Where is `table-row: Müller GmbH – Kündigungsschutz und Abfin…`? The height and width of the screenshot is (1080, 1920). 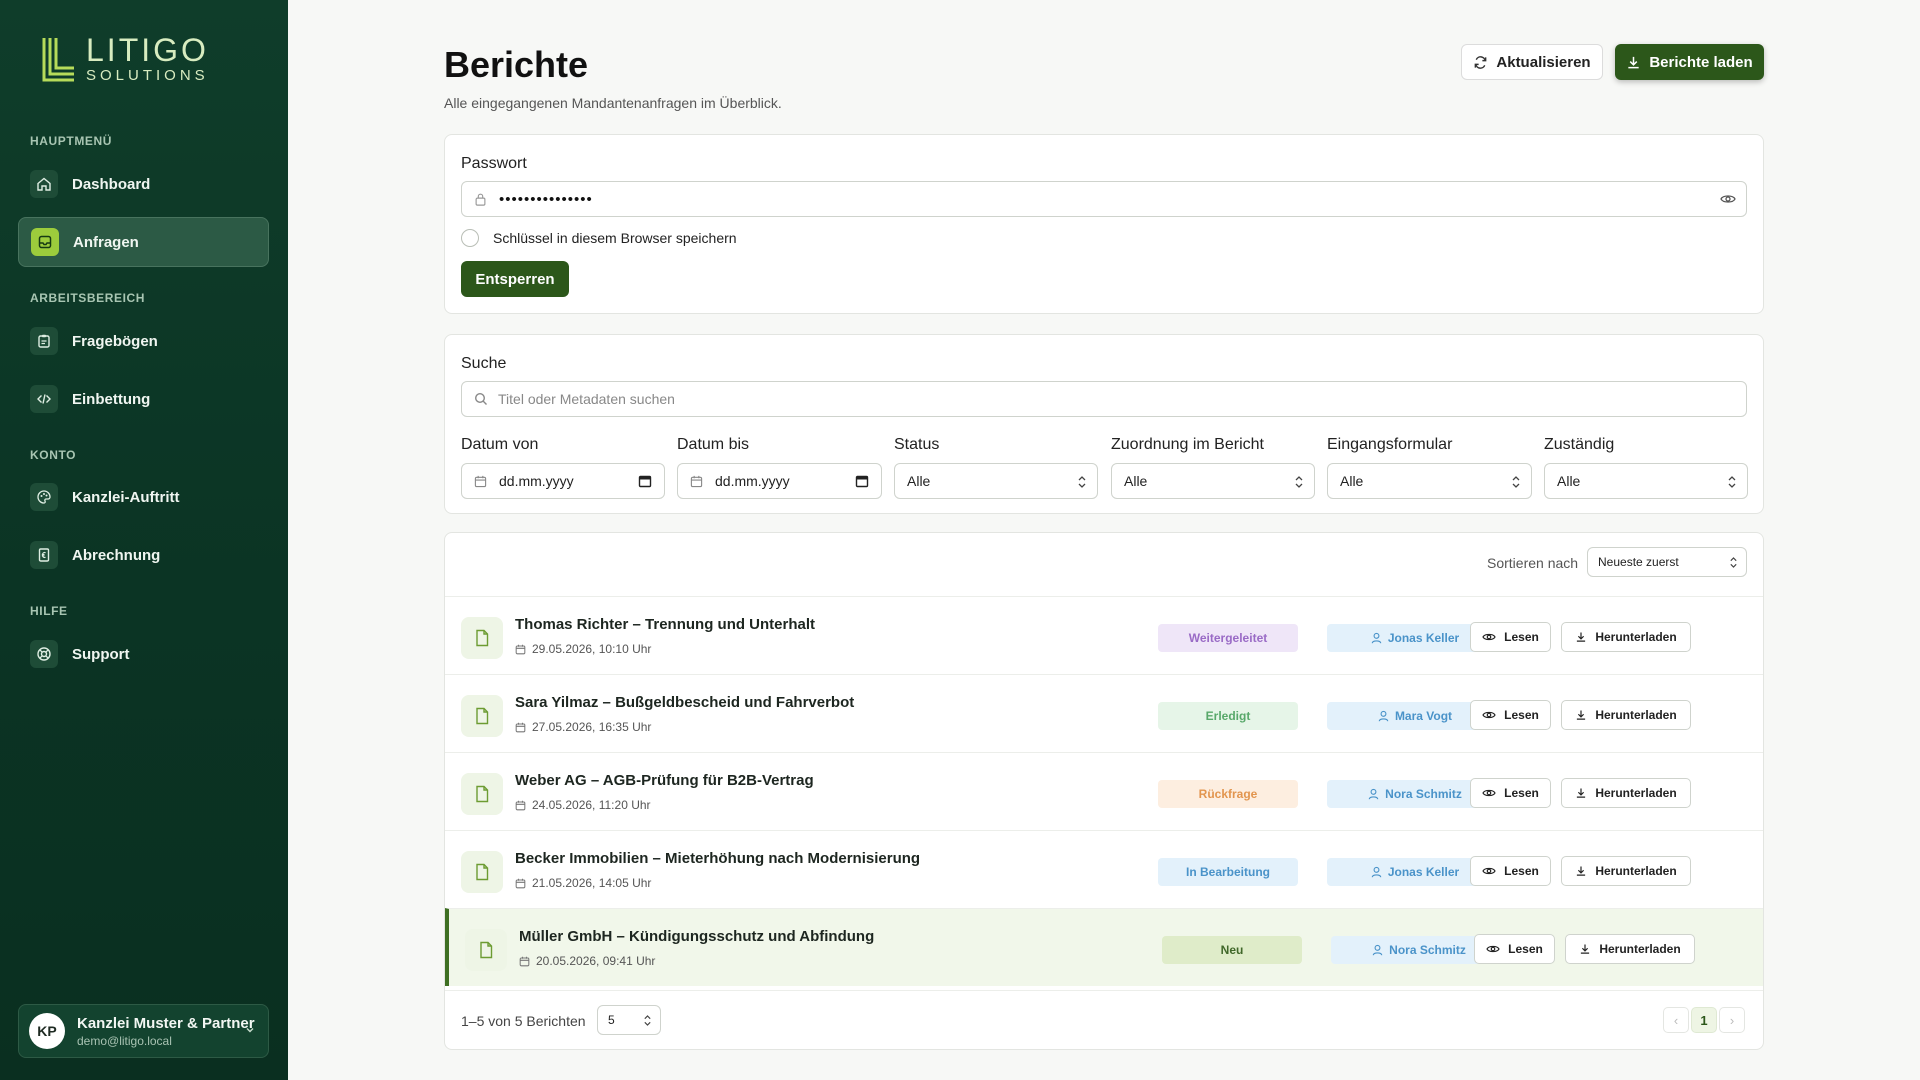 table-row: Müller GmbH – Kündigungsschutz und Abfin… is located at coordinates (1104, 947).